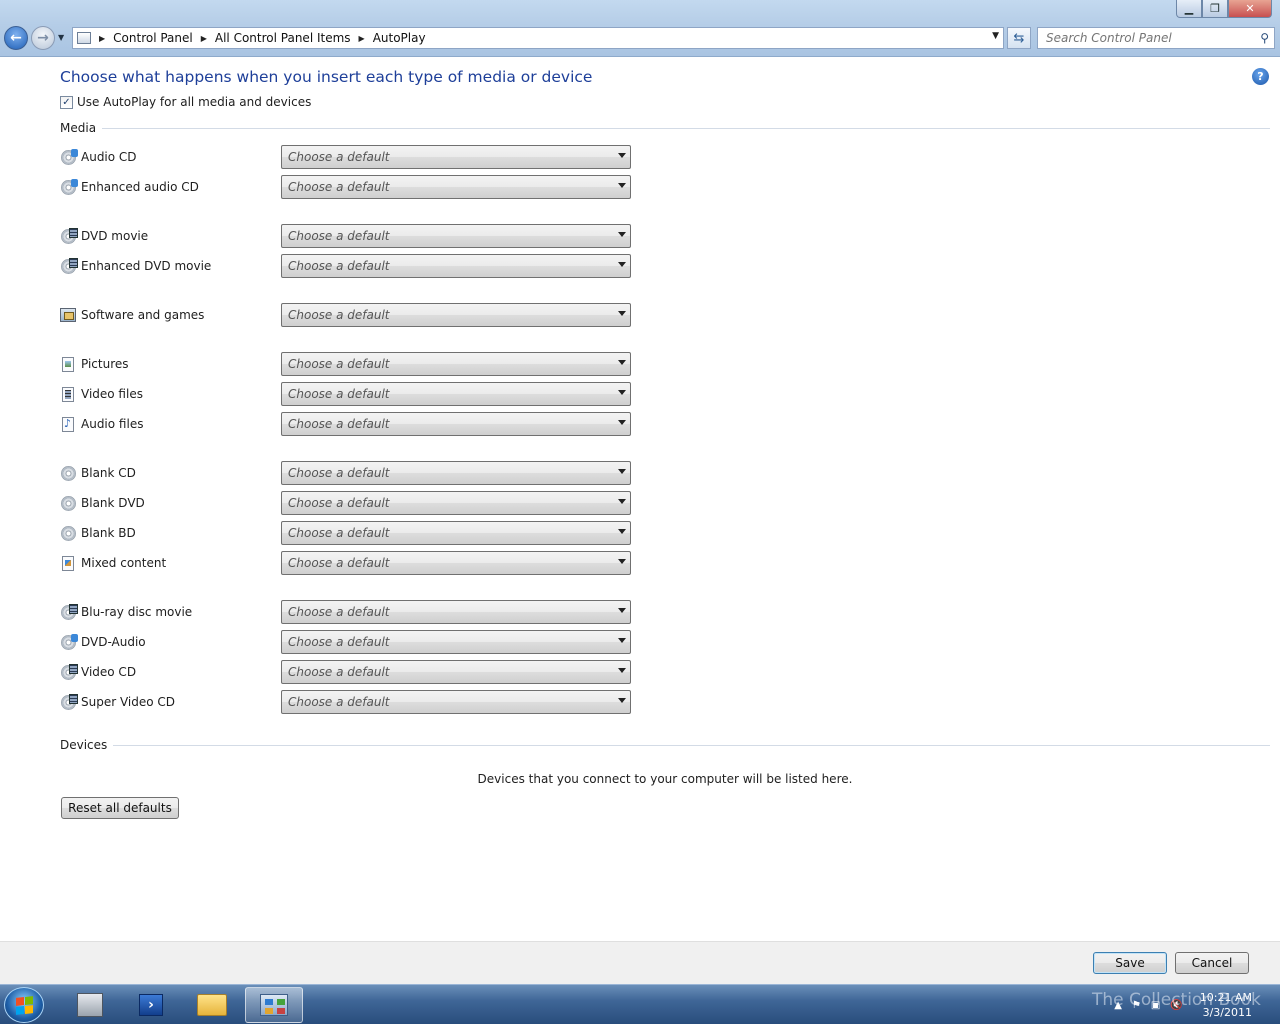 This screenshot has height=1024, width=1280. Describe the element at coordinates (456, 533) in the screenshot. I see `blank-bd-select: Choose a default` at that location.